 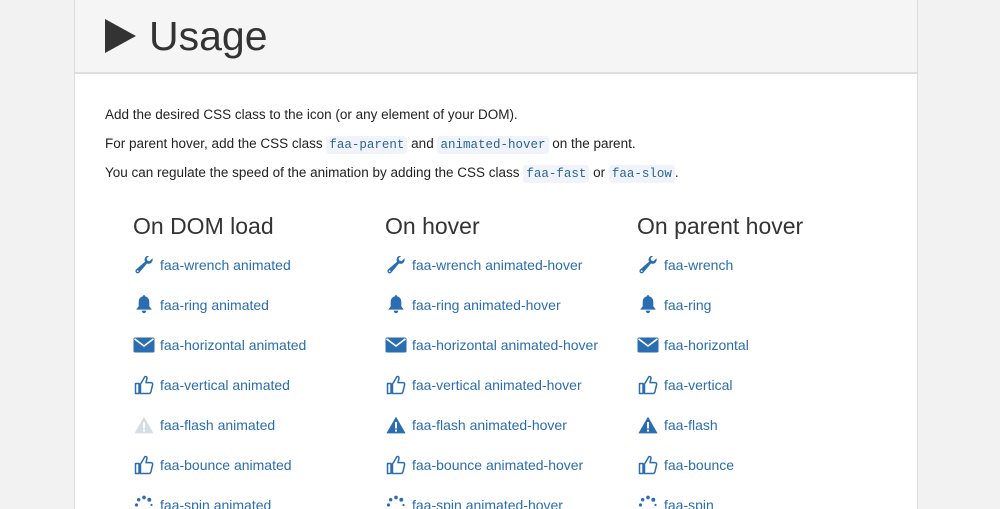 I want to click on demo-link: faa-vertical animated-hover, so click(x=497, y=385).